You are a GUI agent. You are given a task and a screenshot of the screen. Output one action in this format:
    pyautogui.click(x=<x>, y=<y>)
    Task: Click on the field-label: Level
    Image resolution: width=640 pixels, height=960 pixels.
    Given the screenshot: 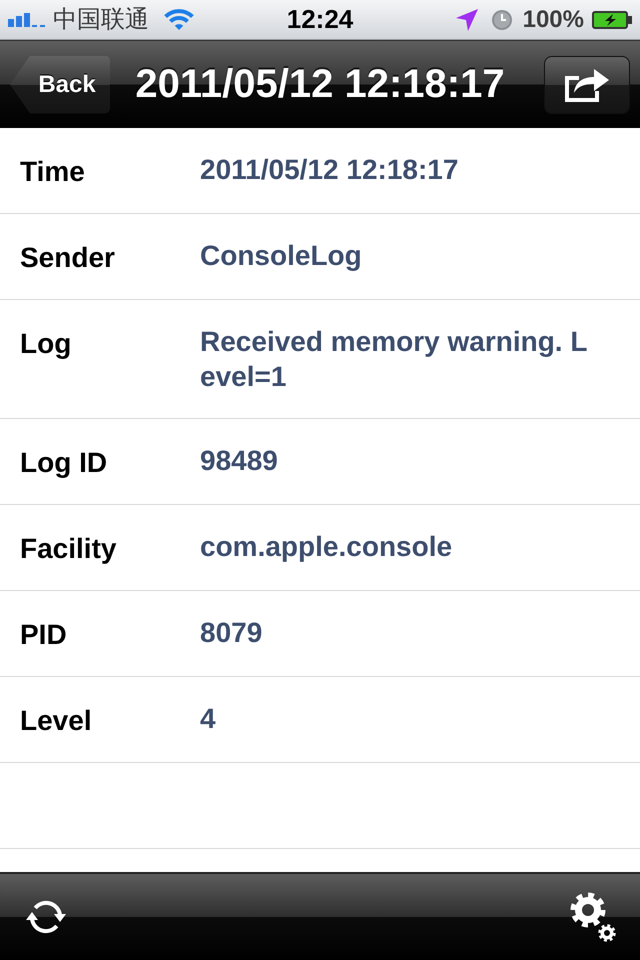 What is the action you would take?
    pyautogui.click(x=56, y=721)
    